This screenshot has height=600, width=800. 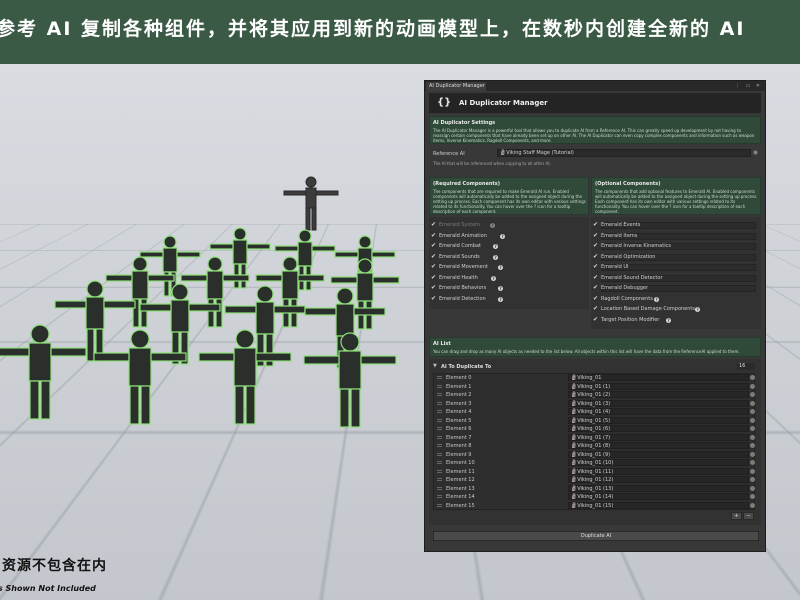 I want to click on optional-item-emerald-sound-detector: ✔ Emerald Sound Detector, so click(x=673, y=278).